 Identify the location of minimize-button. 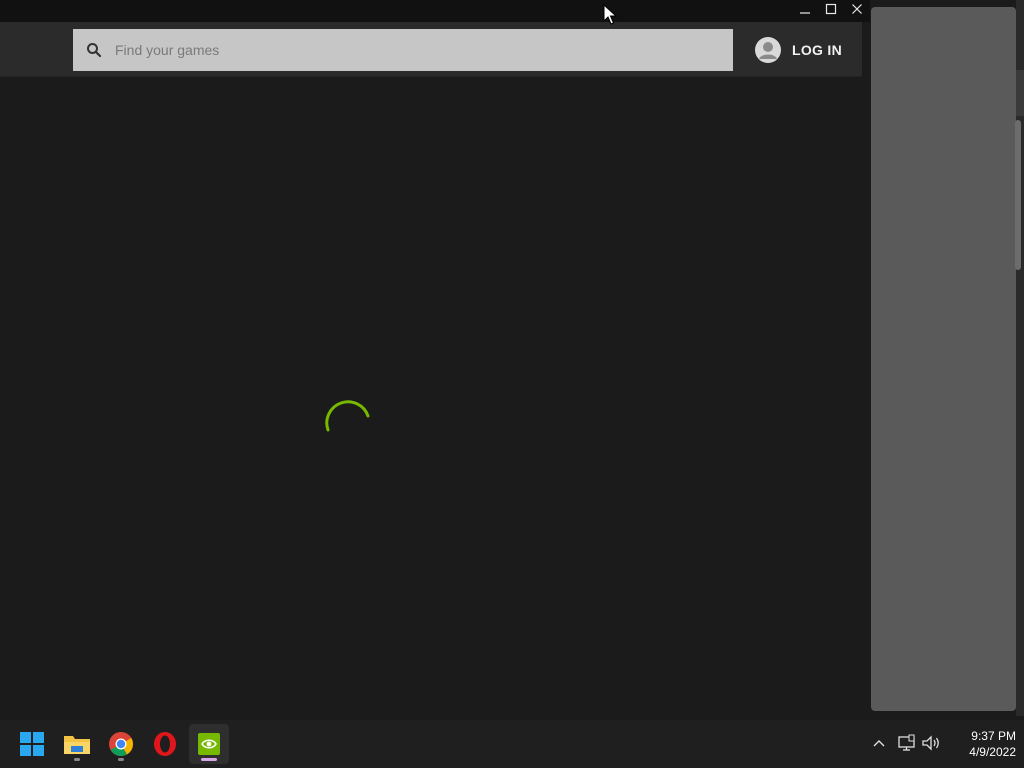
(805, 9).